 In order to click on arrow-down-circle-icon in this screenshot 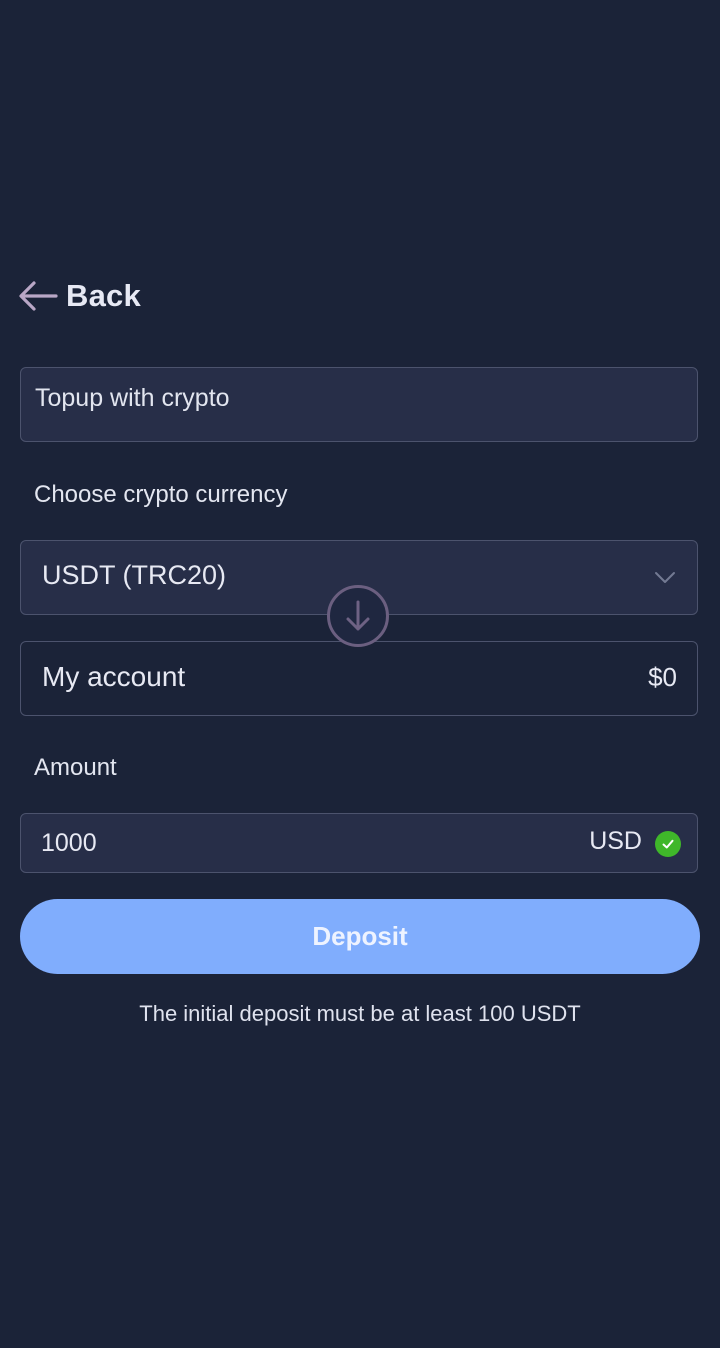, I will do `click(358, 616)`.